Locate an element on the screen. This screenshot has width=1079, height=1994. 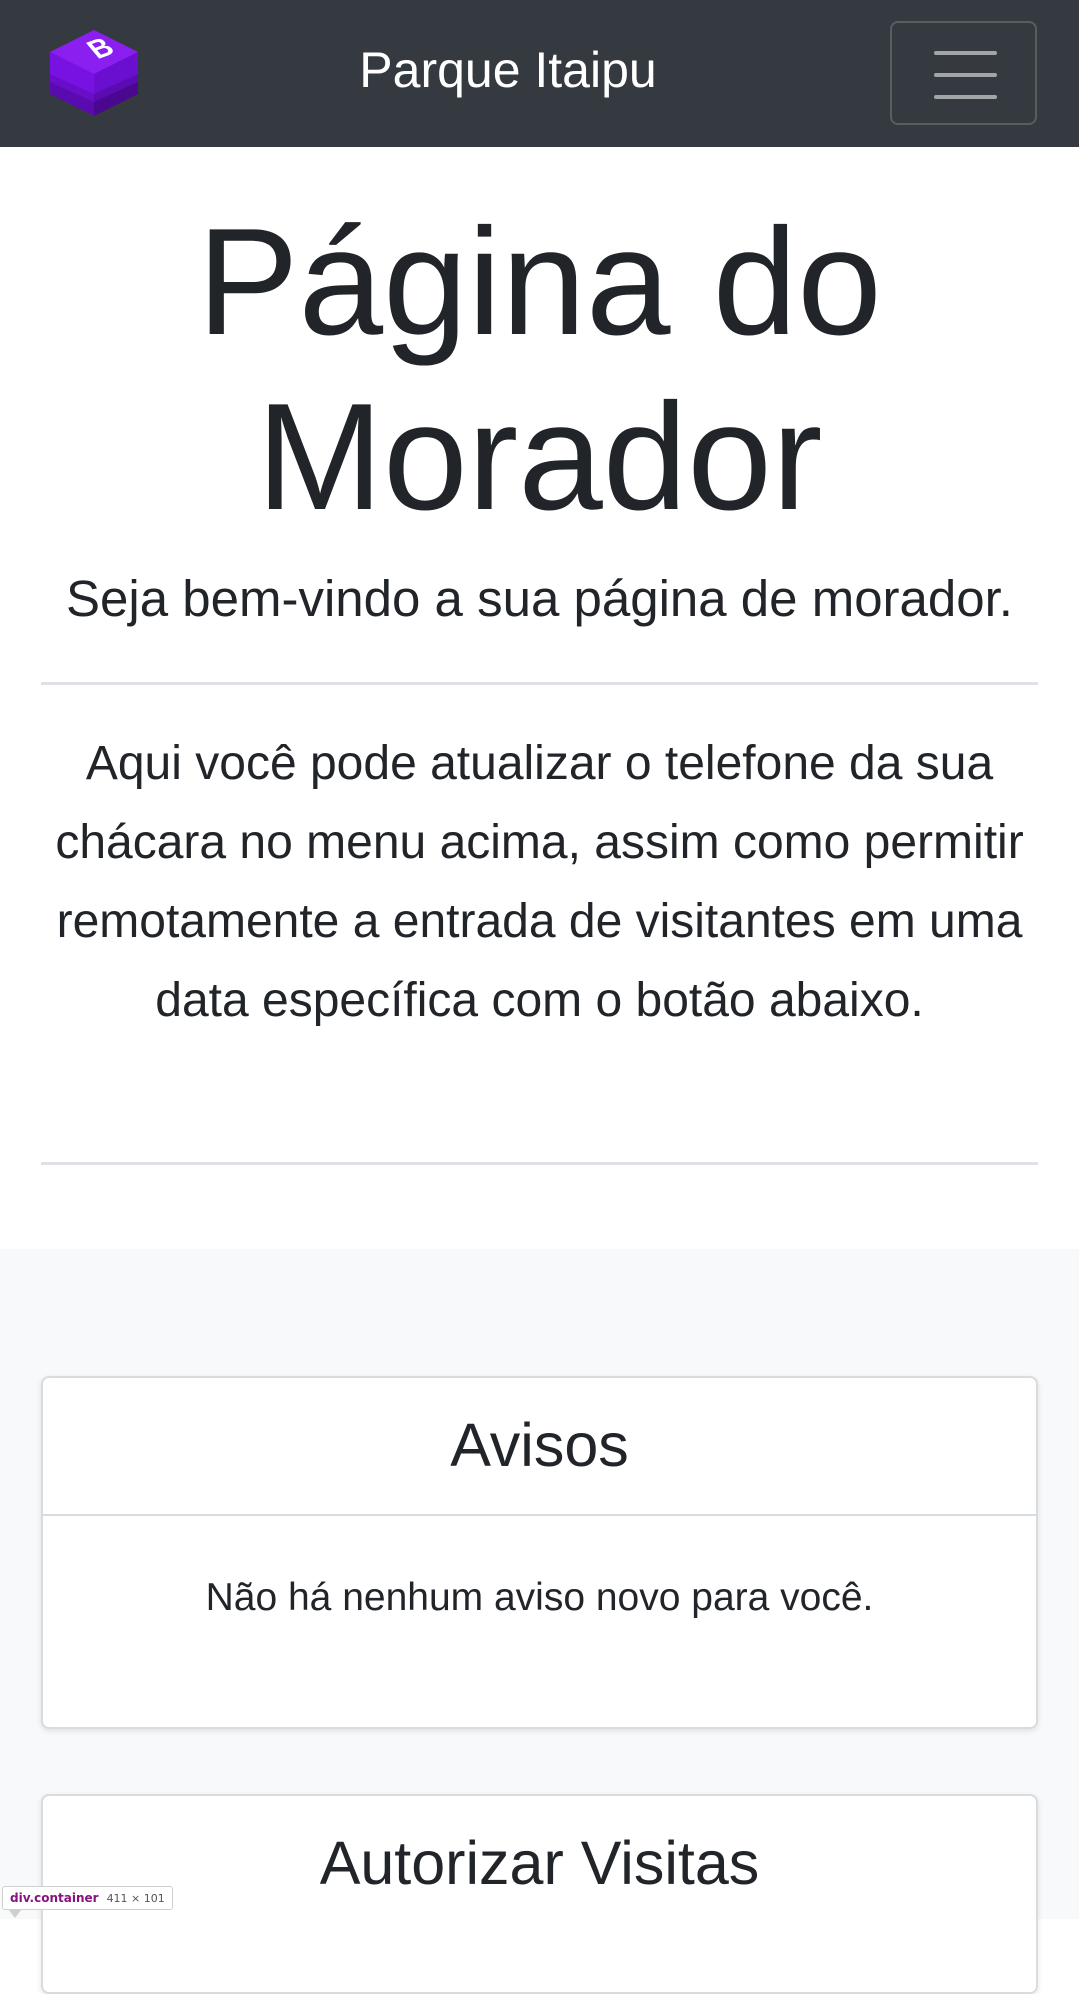
tooltip-element-name: div.container is located at coordinates (54, 1898).